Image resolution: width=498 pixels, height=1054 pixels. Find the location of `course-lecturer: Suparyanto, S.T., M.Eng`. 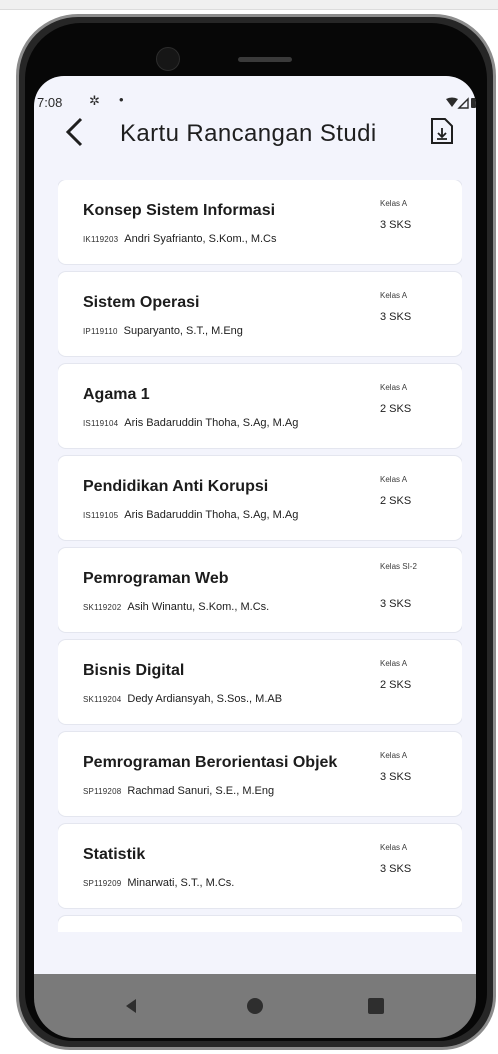

course-lecturer: Suparyanto, S.T., M.Eng is located at coordinates (183, 331).